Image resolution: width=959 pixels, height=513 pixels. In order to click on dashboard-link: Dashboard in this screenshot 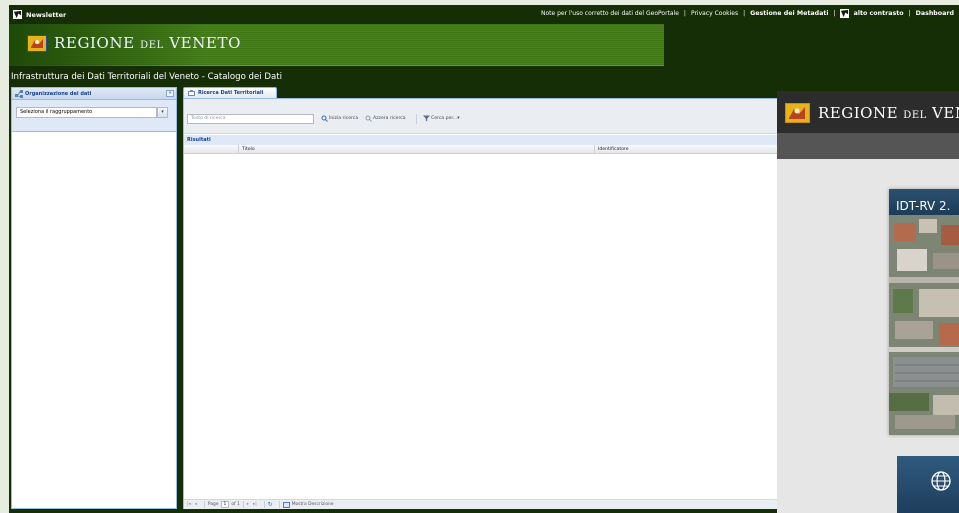, I will do `click(935, 13)`.